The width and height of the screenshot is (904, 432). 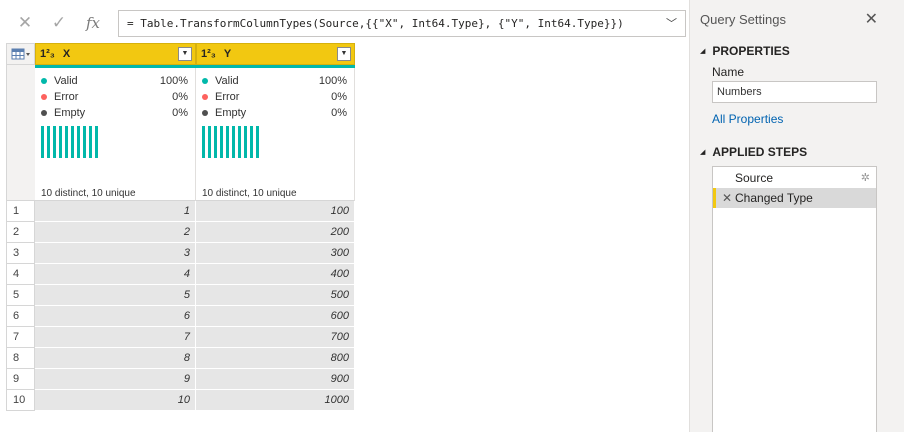 What do you see at coordinates (865, 178) in the screenshot?
I see `gear-icon: ✲` at bounding box center [865, 178].